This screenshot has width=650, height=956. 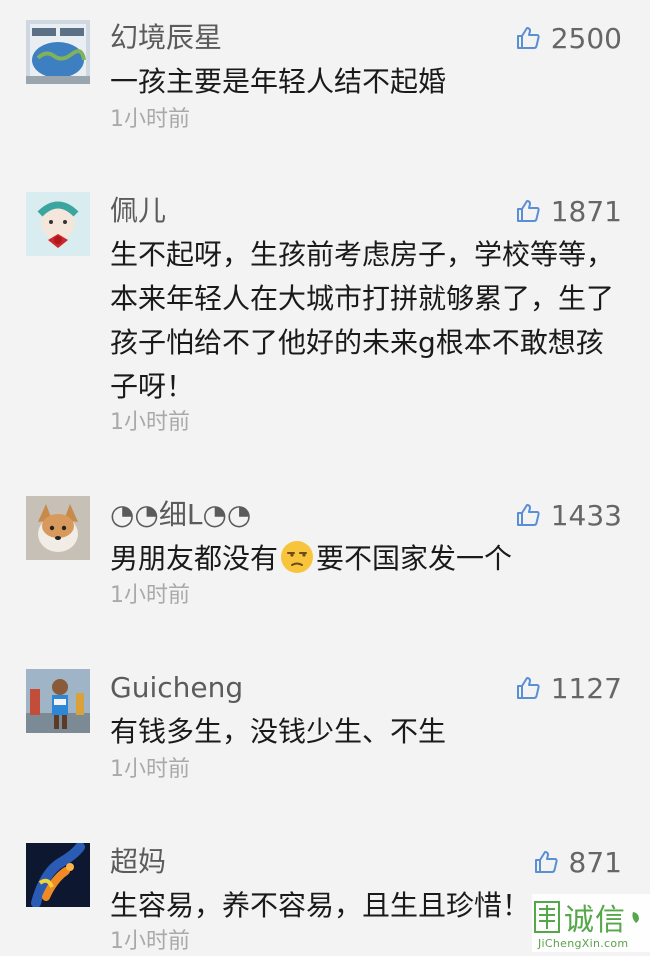 I want to click on username: ◔◔细L◔◔, so click(x=180, y=515).